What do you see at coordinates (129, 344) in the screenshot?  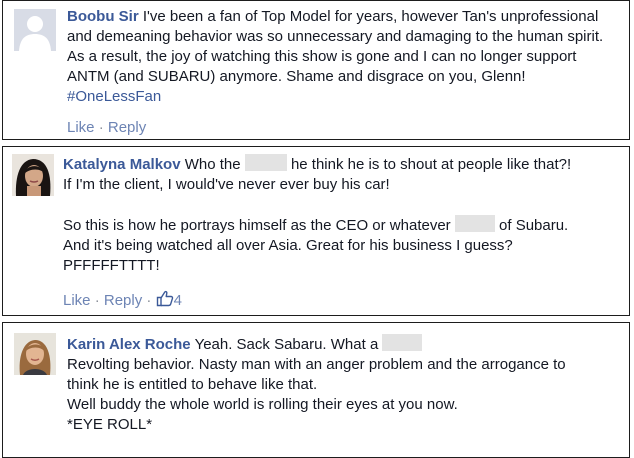 I see `comment-author: Karin Alex Roche` at bounding box center [129, 344].